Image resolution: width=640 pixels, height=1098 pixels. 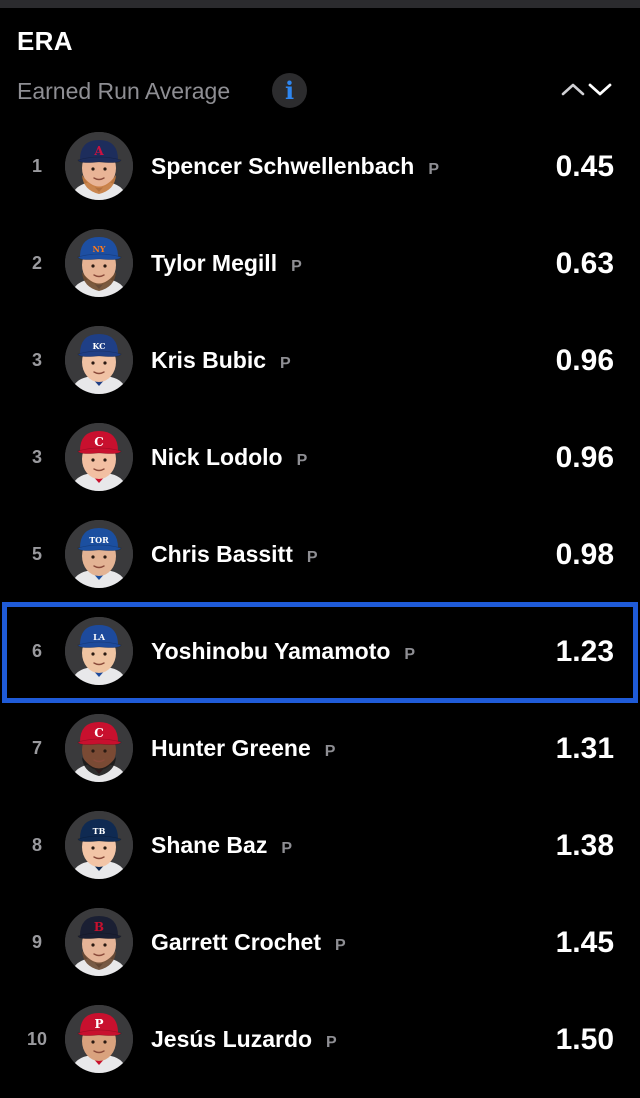 I want to click on leaderboard-row: 2 NY Tylor Megill P 0.63, so click(x=320, y=263).